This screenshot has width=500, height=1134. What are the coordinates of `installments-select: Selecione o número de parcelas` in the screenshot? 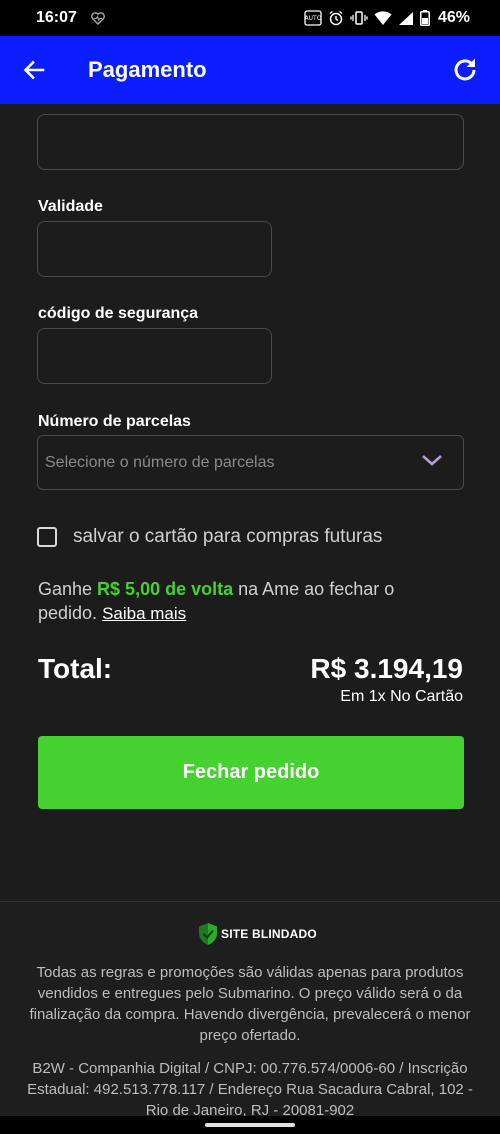 It's located at (250, 462).